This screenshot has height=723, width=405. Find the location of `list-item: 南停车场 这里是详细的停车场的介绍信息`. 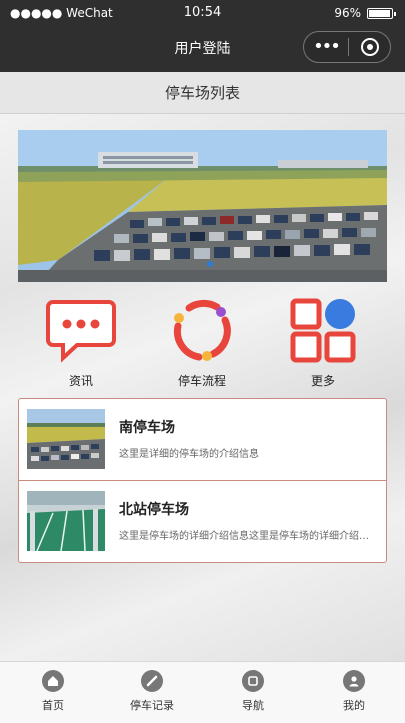

list-item: 南停车场 这里是详细的停车场的介绍信息 is located at coordinates (202, 440).